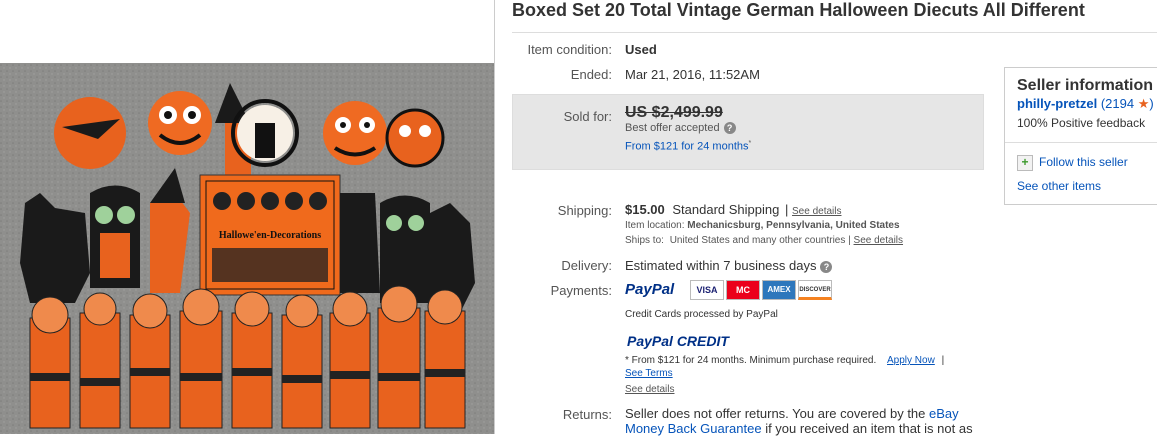  What do you see at coordinates (701, 314) in the screenshot?
I see `cards-note: Credit Cards processed by PayPal` at bounding box center [701, 314].